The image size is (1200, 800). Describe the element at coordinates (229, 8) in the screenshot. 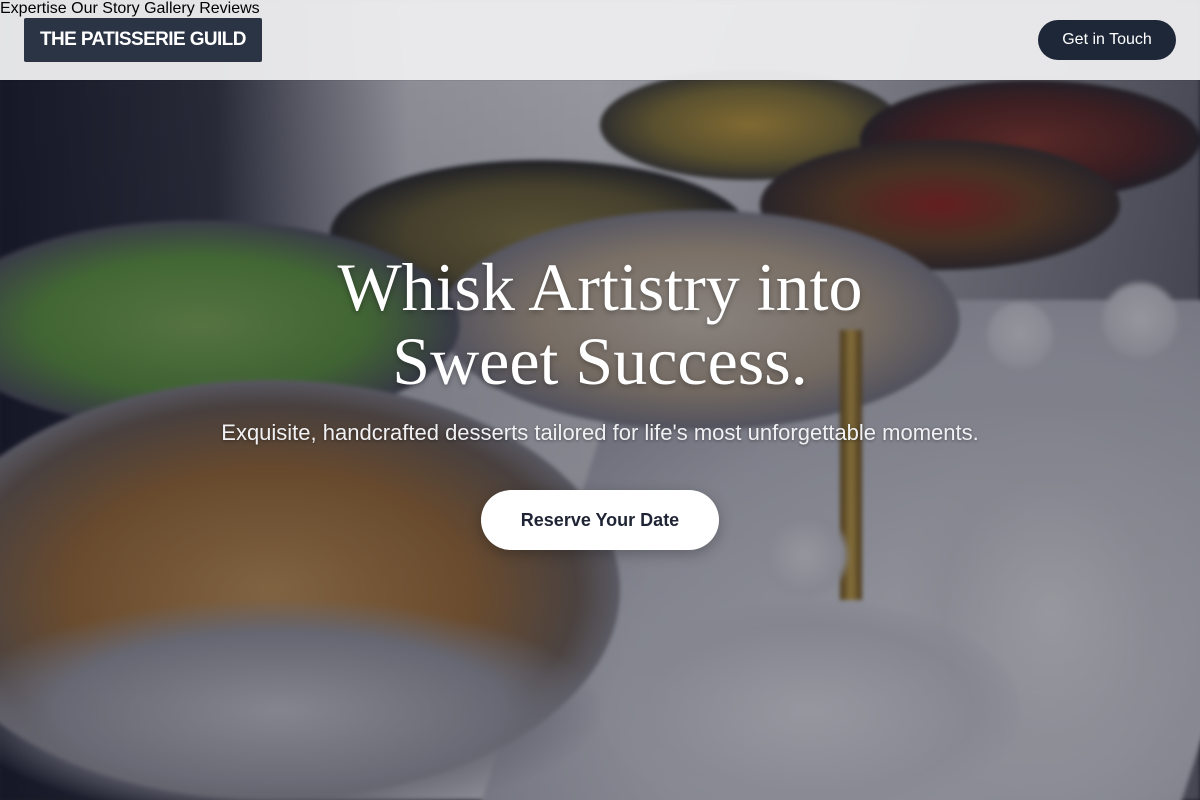

I see `nav-link-reviews: Reviews` at that location.